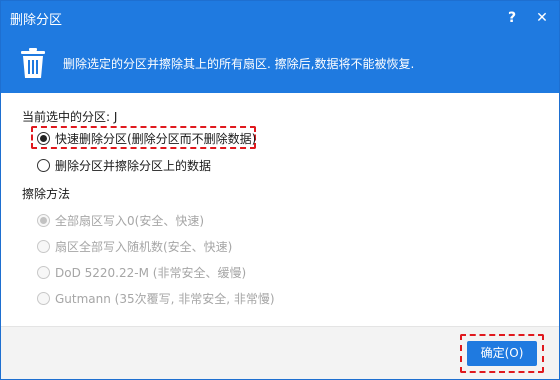  What do you see at coordinates (46, 194) in the screenshot?
I see `wipe-method-heading: 擦除方法` at bounding box center [46, 194].